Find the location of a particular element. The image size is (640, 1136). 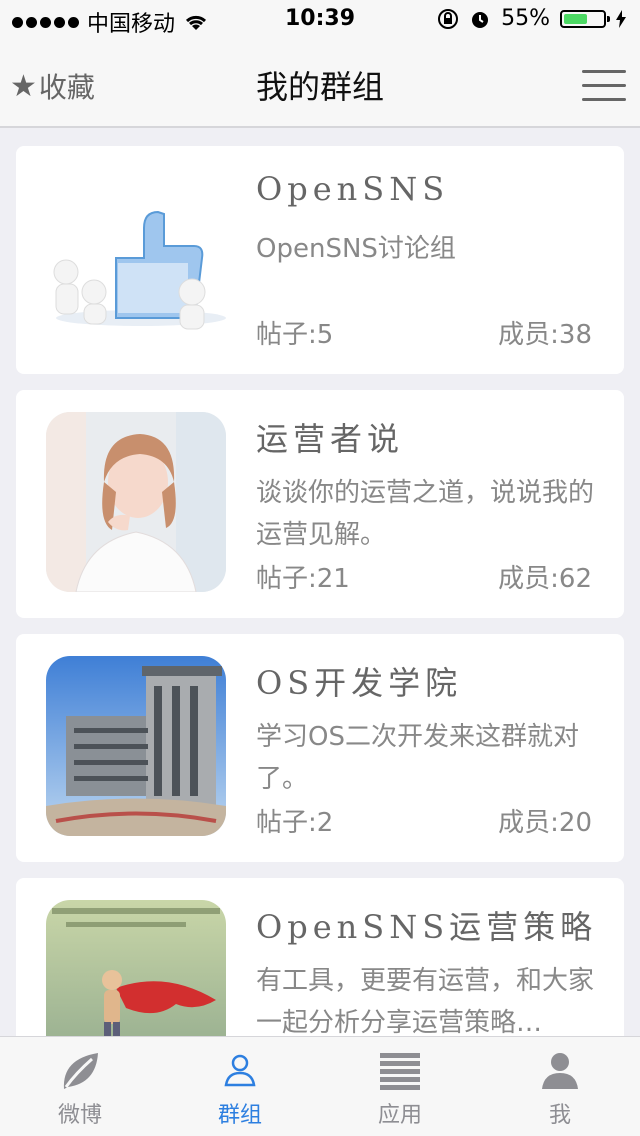

tab-groups: 群组 is located at coordinates (240, 1086).